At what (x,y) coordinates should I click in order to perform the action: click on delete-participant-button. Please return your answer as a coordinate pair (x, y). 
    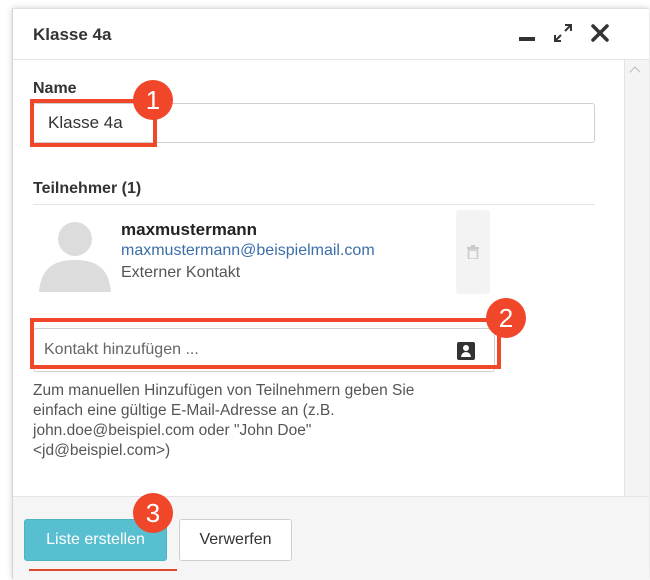
    Looking at the image, I should click on (473, 252).